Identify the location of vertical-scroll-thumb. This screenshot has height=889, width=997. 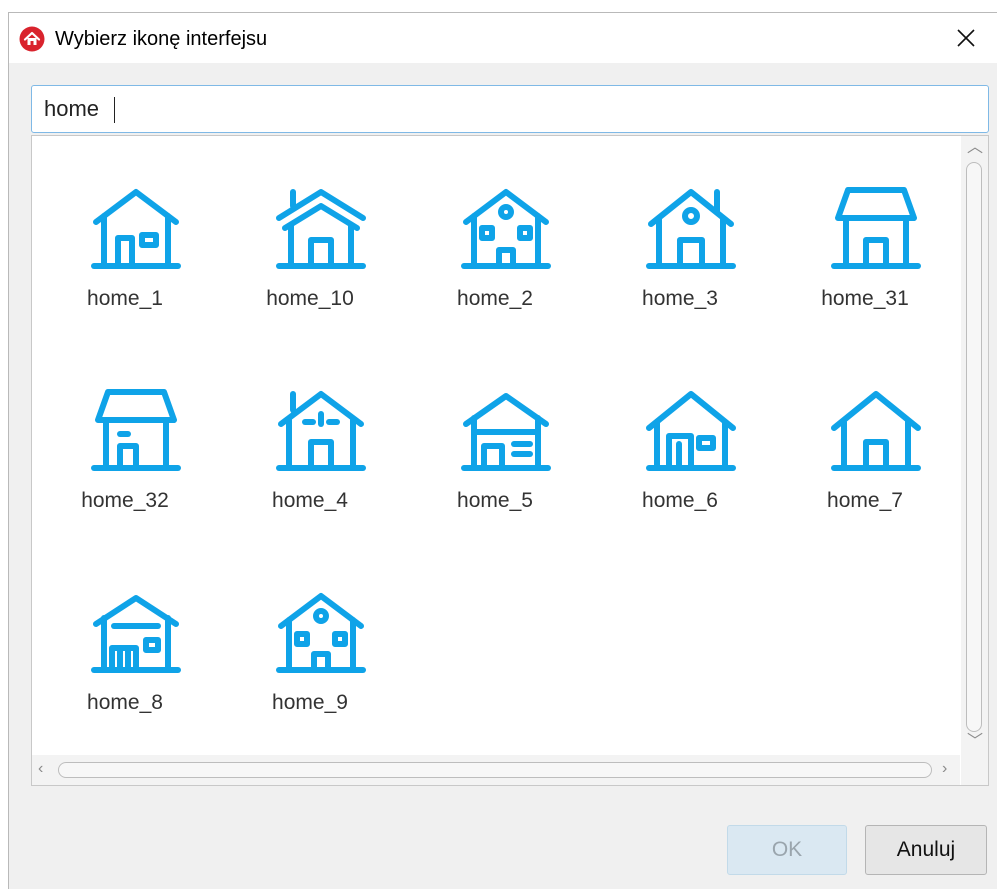
(974, 447).